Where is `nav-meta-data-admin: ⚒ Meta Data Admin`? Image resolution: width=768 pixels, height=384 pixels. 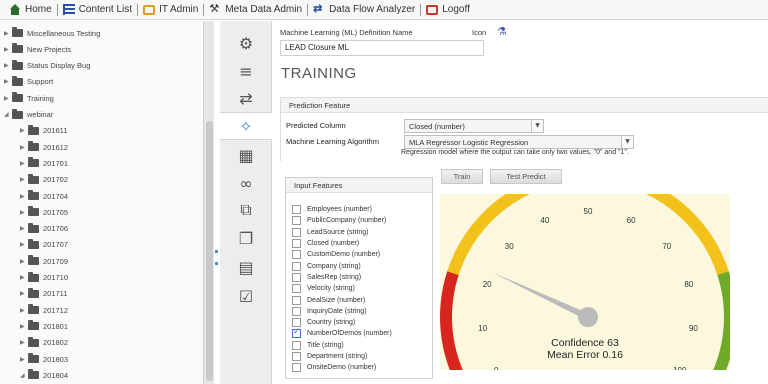
nav-meta-data-admin: ⚒ Meta Data Admin is located at coordinates (255, 10).